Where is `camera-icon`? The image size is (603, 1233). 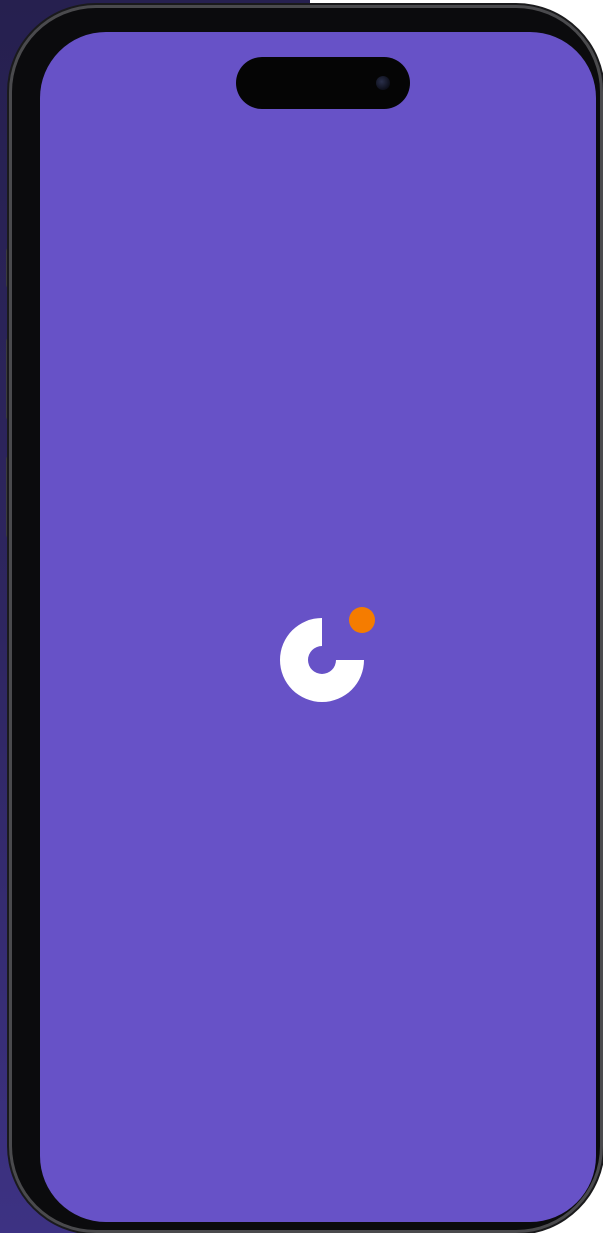
camera-icon is located at coordinates (383, 83).